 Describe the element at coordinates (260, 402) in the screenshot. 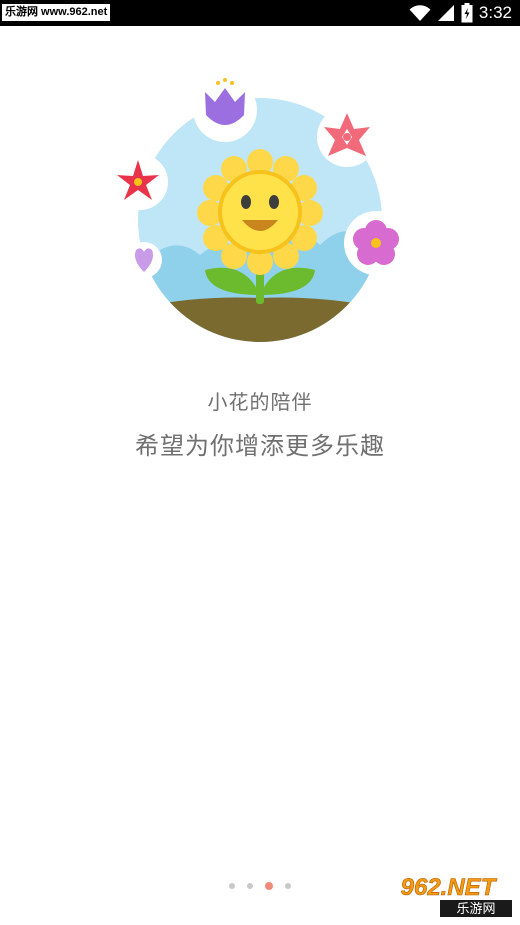

I see `onboarding-title: 小花的陪伴` at that location.